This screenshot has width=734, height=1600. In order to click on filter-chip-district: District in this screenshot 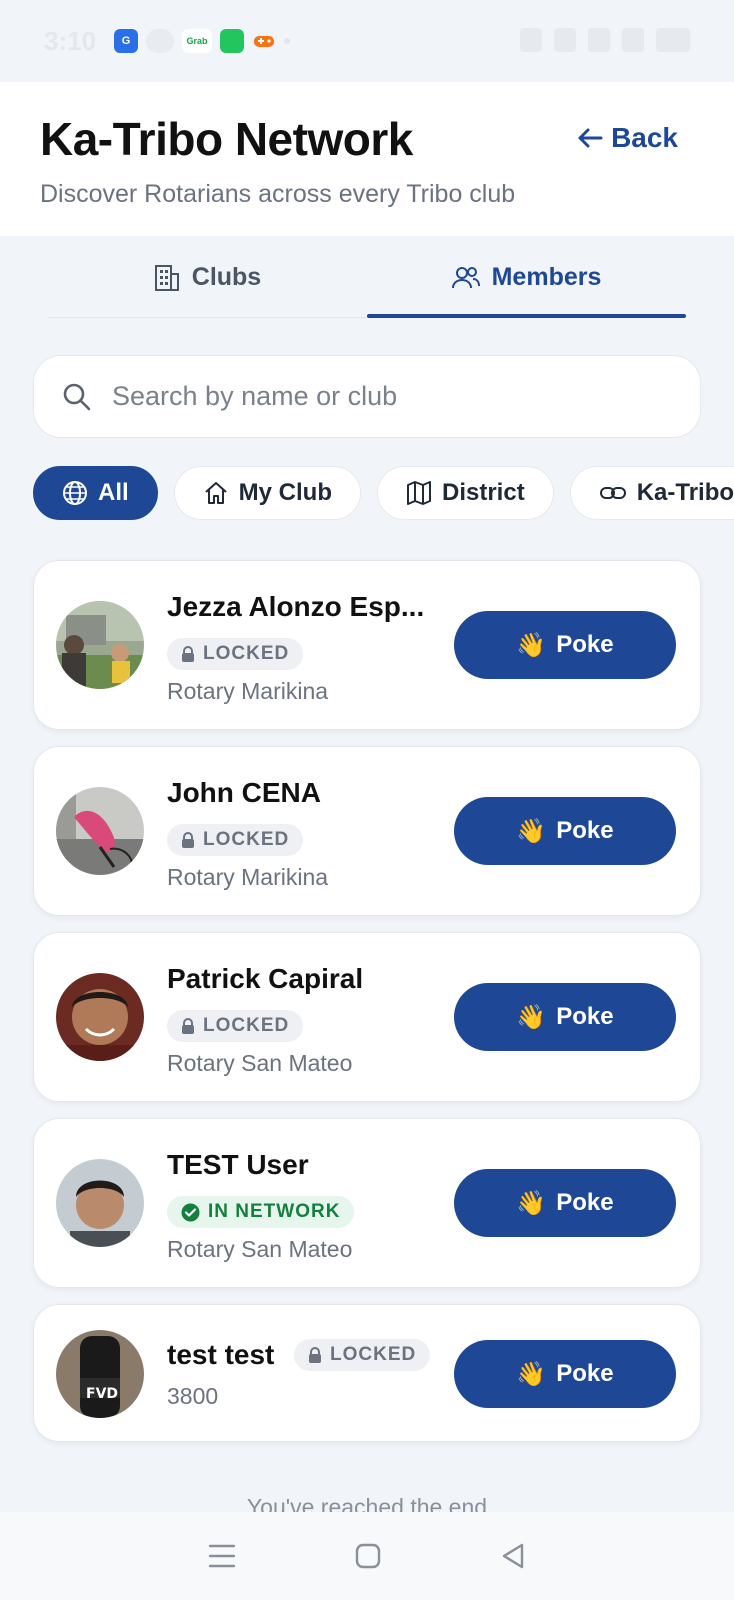, I will do `click(465, 493)`.